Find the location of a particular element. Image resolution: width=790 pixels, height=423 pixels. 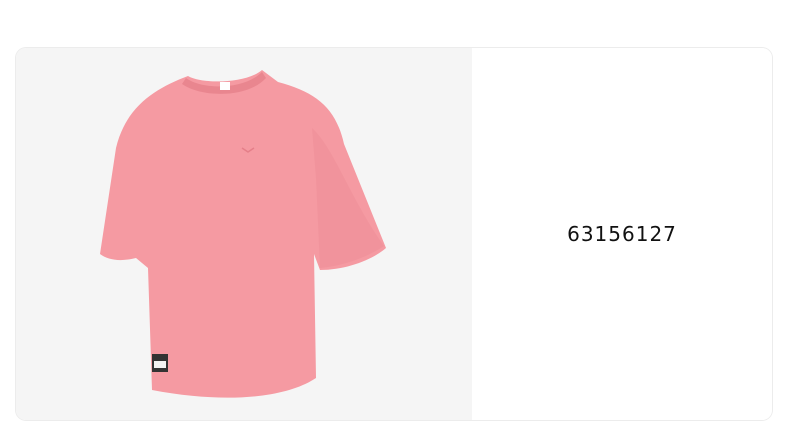

product-code: 63156127 is located at coordinates (622, 234).